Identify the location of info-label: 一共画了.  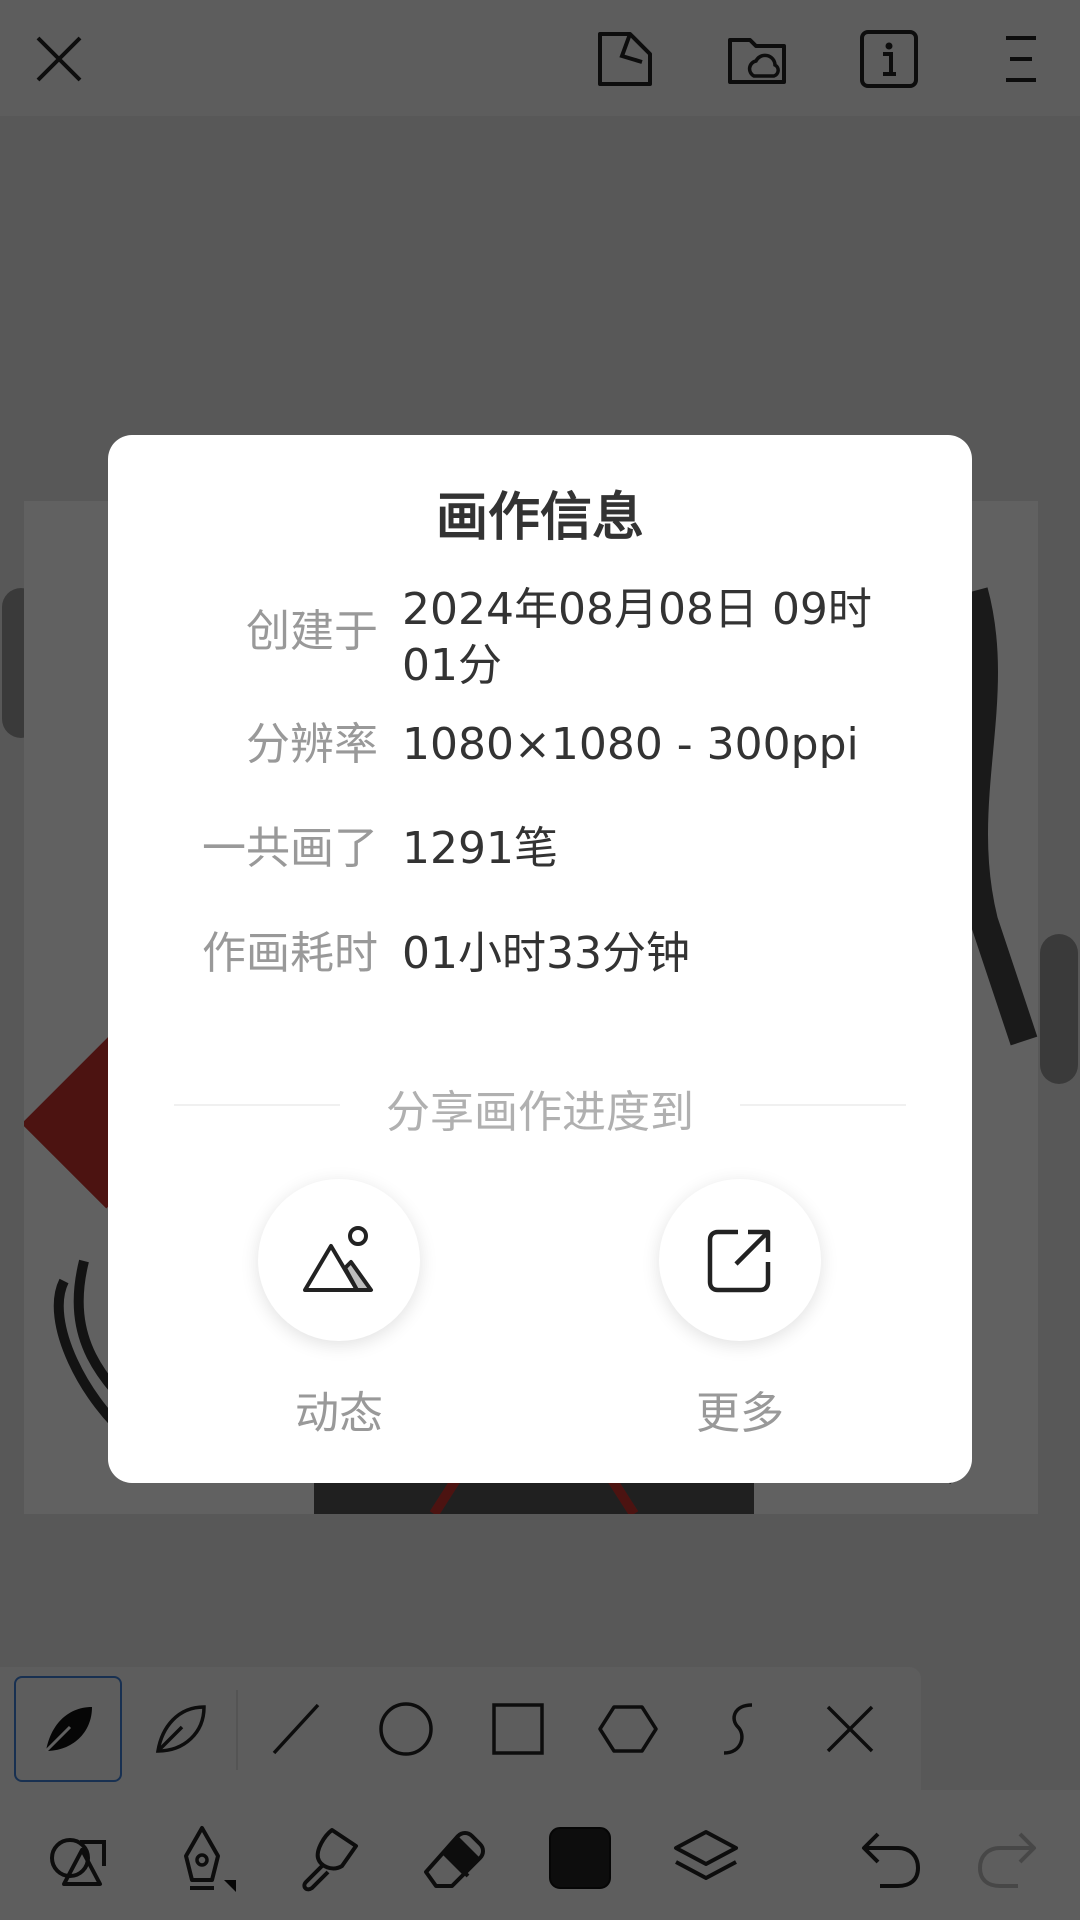
(290, 848).